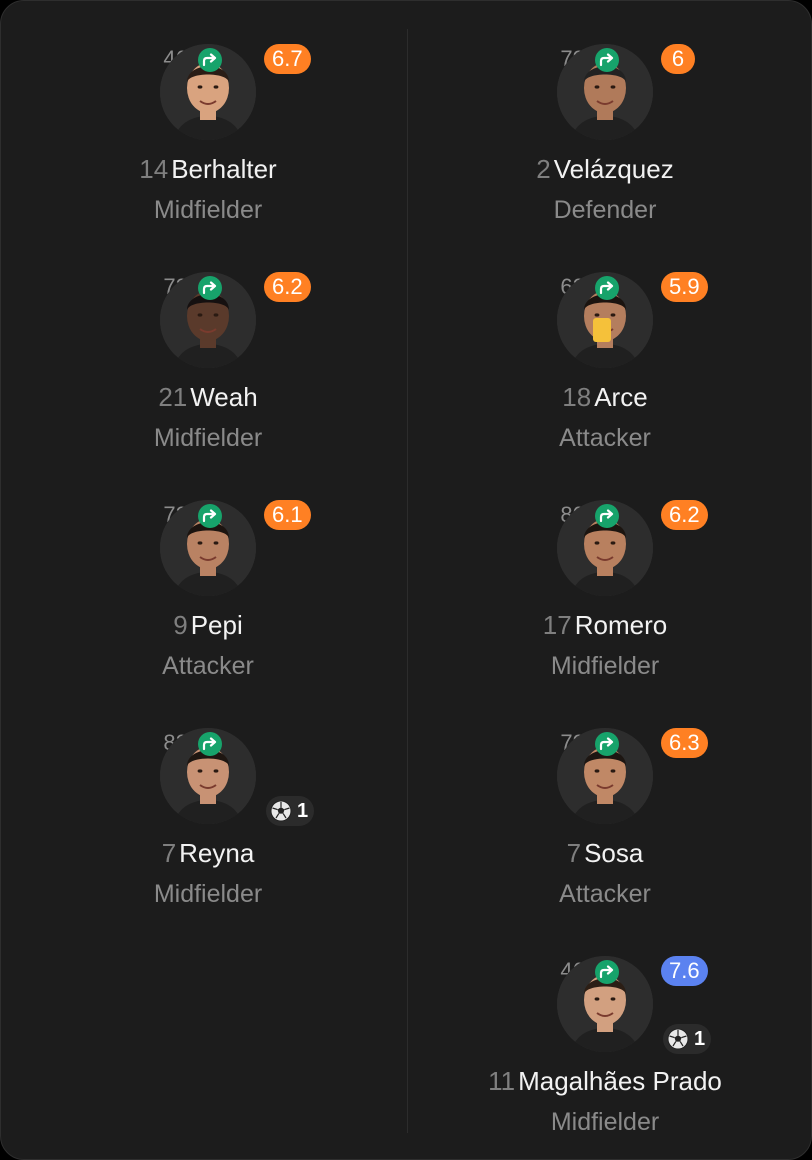 The image size is (812, 1160). I want to click on player-name-line: 7 Sosa, so click(605, 853).